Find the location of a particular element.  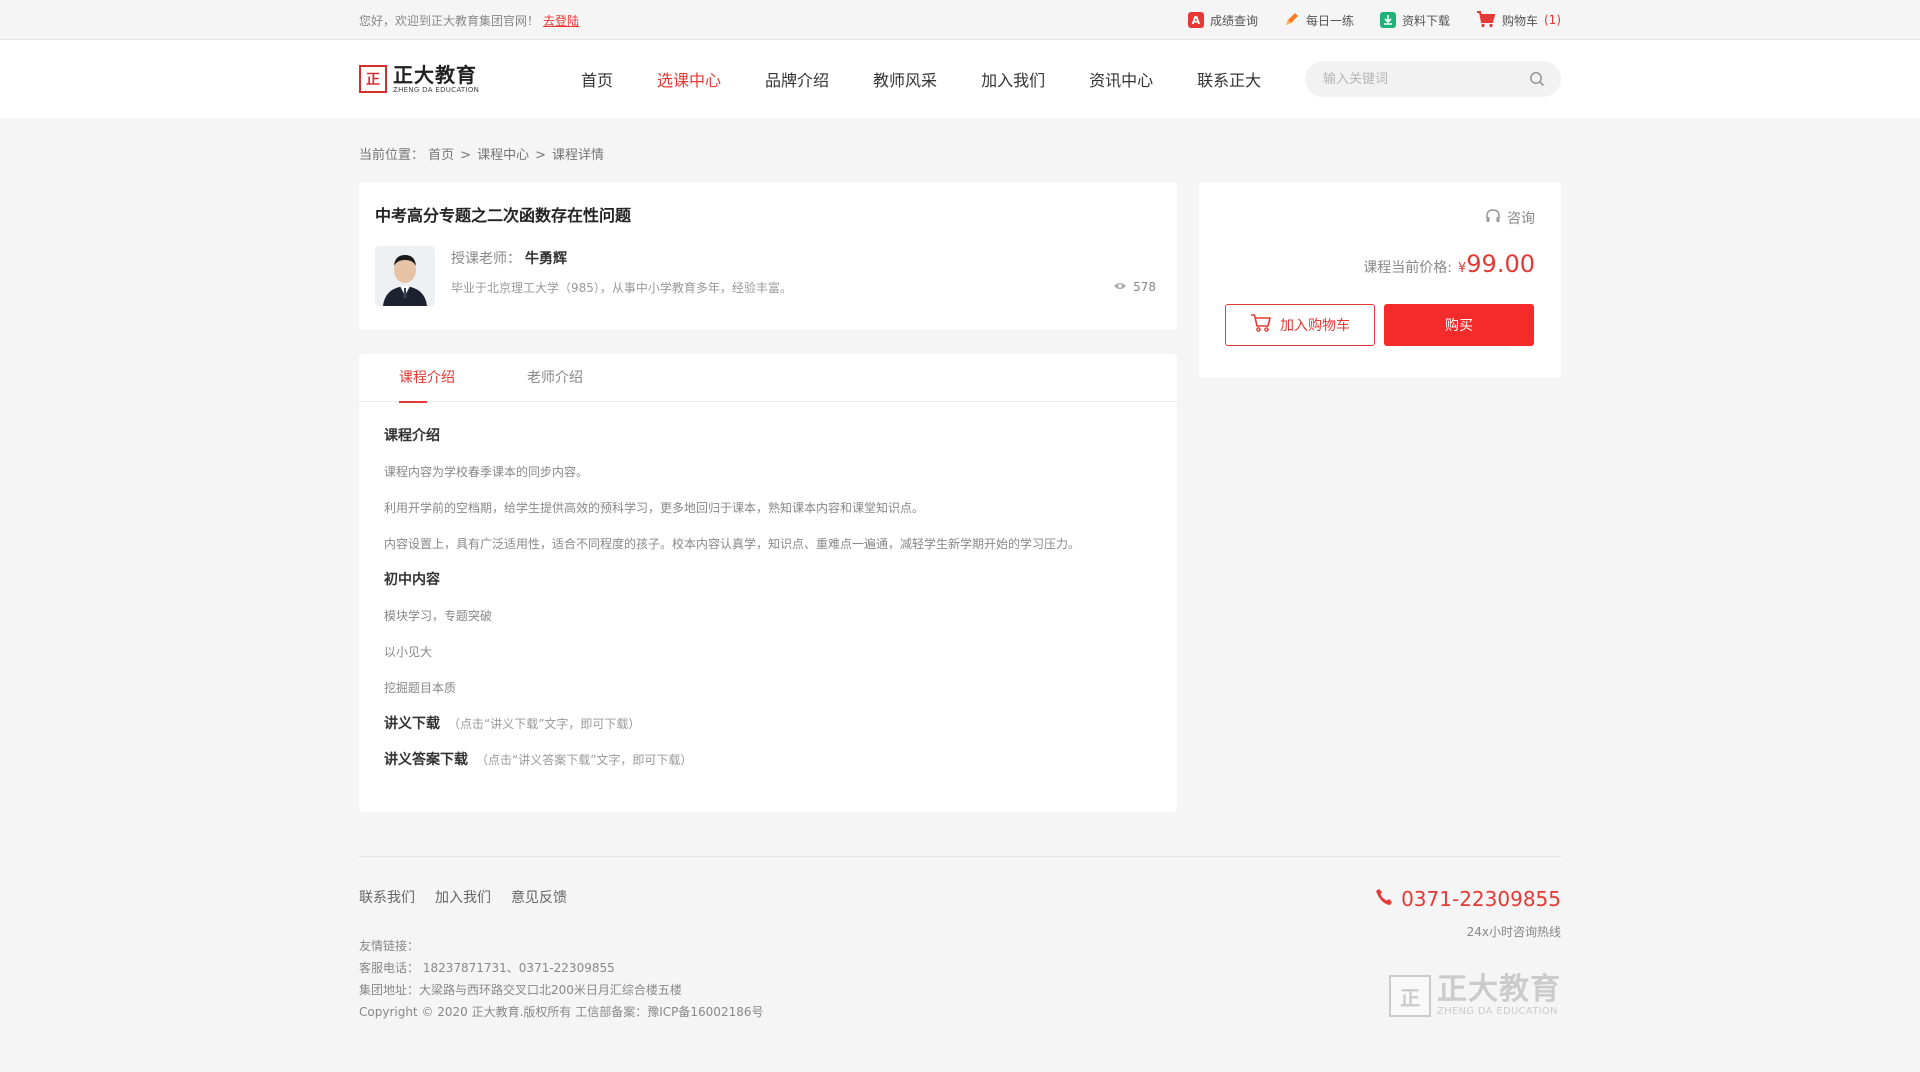

nav-join-us: 加入我们 is located at coordinates (1013, 79).